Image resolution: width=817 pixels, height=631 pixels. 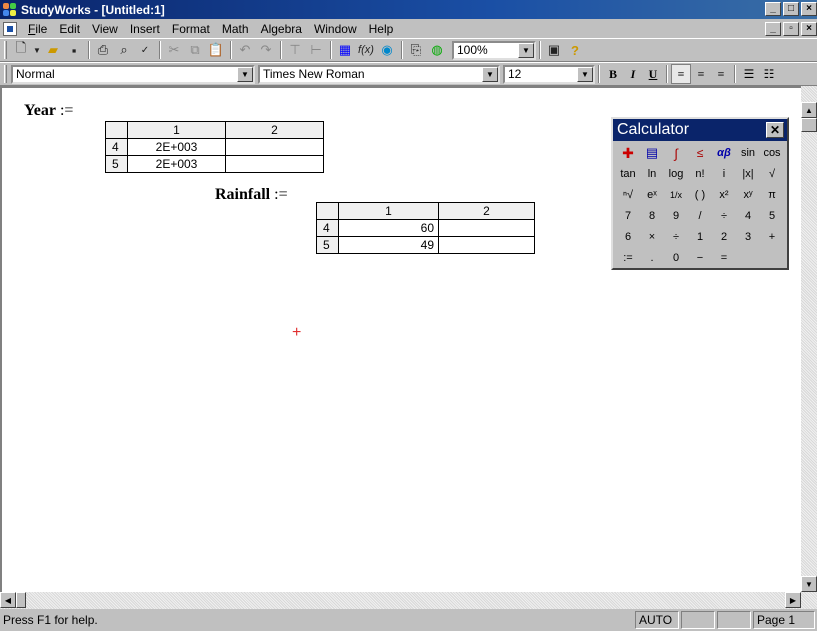 What do you see at coordinates (416, 50) in the screenshot?
I see `resource-center-icon: ⎘` at bounding box center [416, 50].